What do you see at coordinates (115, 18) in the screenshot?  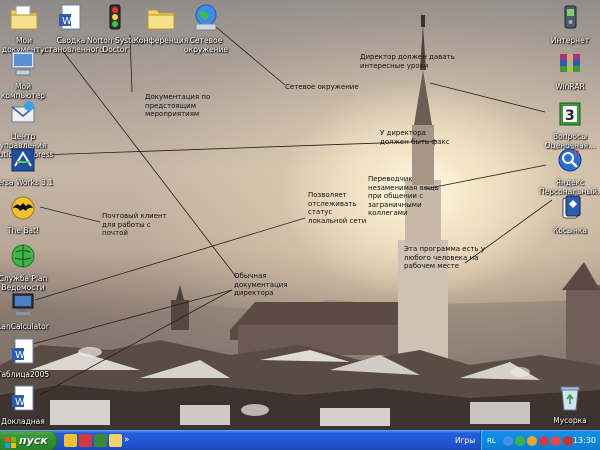 I see `traffic-light-icon` at bounding box center [115, 18].